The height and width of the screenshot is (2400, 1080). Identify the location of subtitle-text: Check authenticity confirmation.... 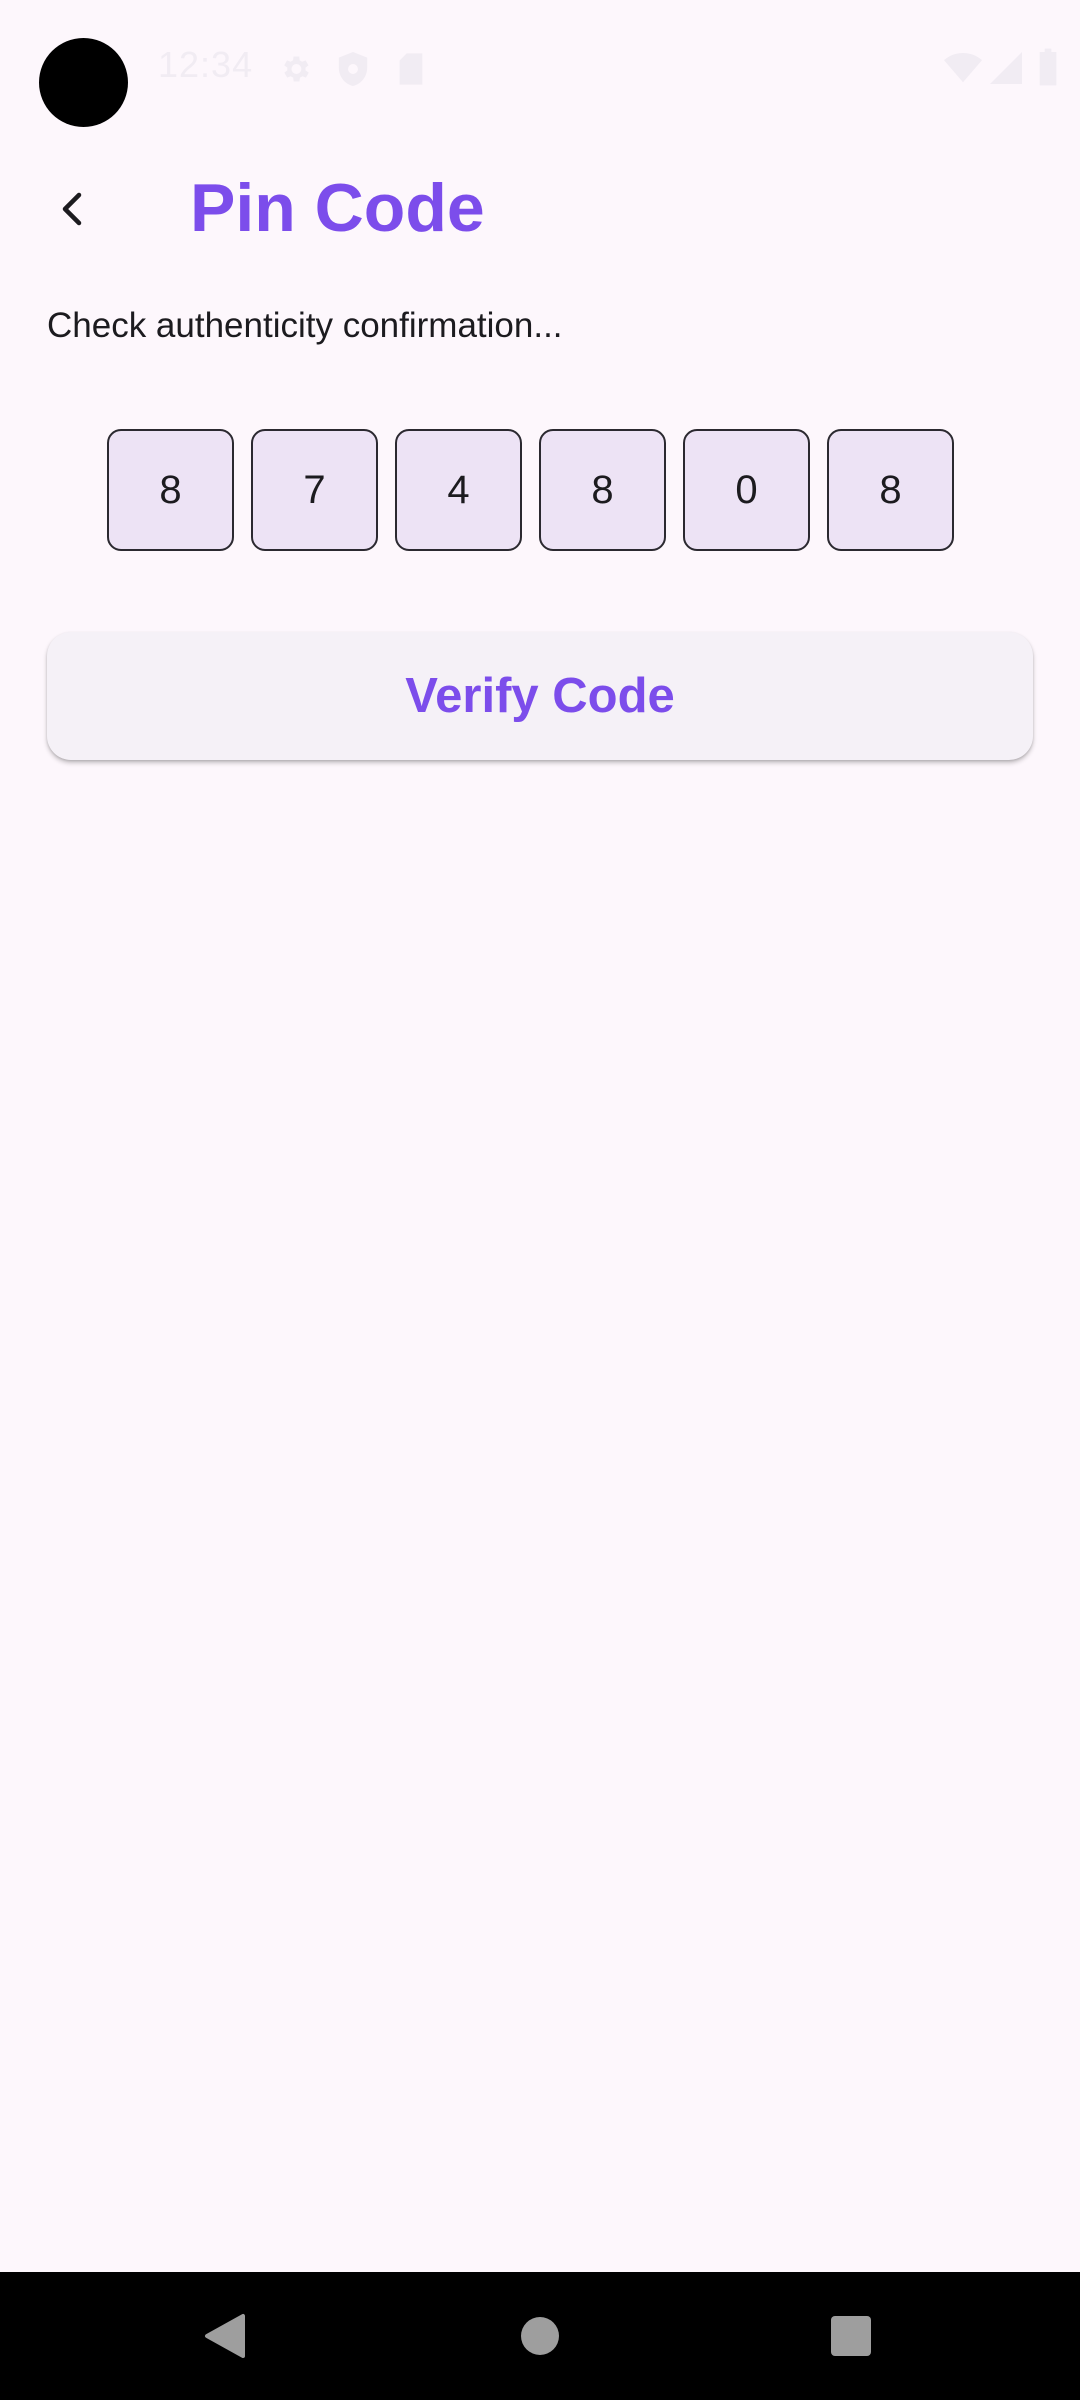
(305, 325).